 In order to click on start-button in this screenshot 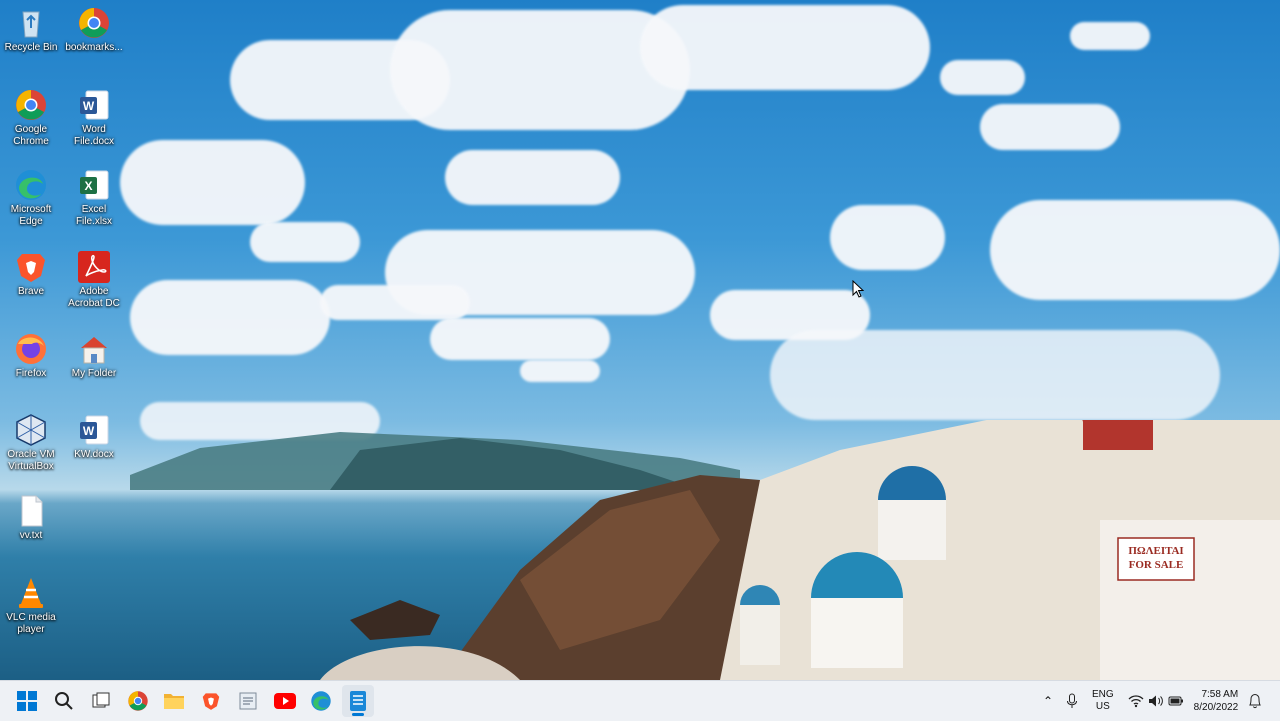, I will do `click(27, 701)`.